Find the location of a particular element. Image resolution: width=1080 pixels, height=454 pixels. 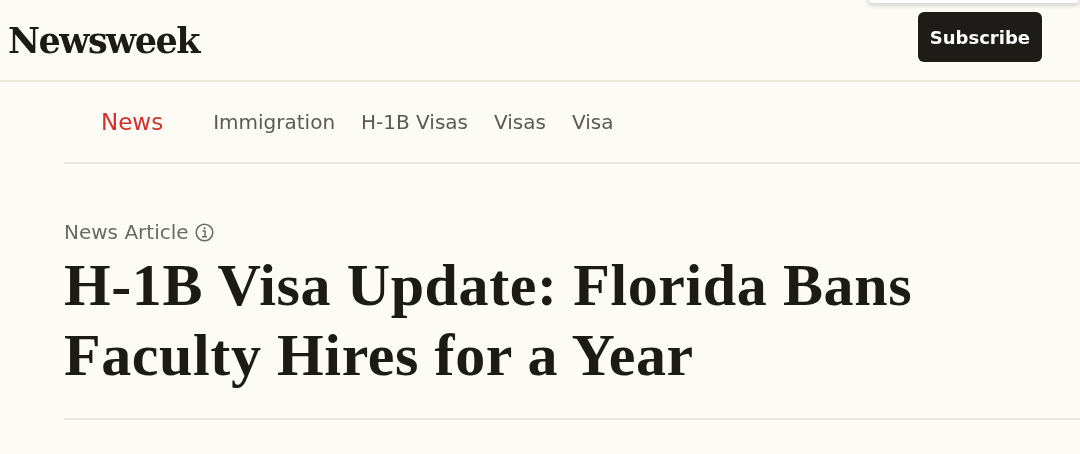

site-logo: Newsweek is located at coordinates (103, 40).